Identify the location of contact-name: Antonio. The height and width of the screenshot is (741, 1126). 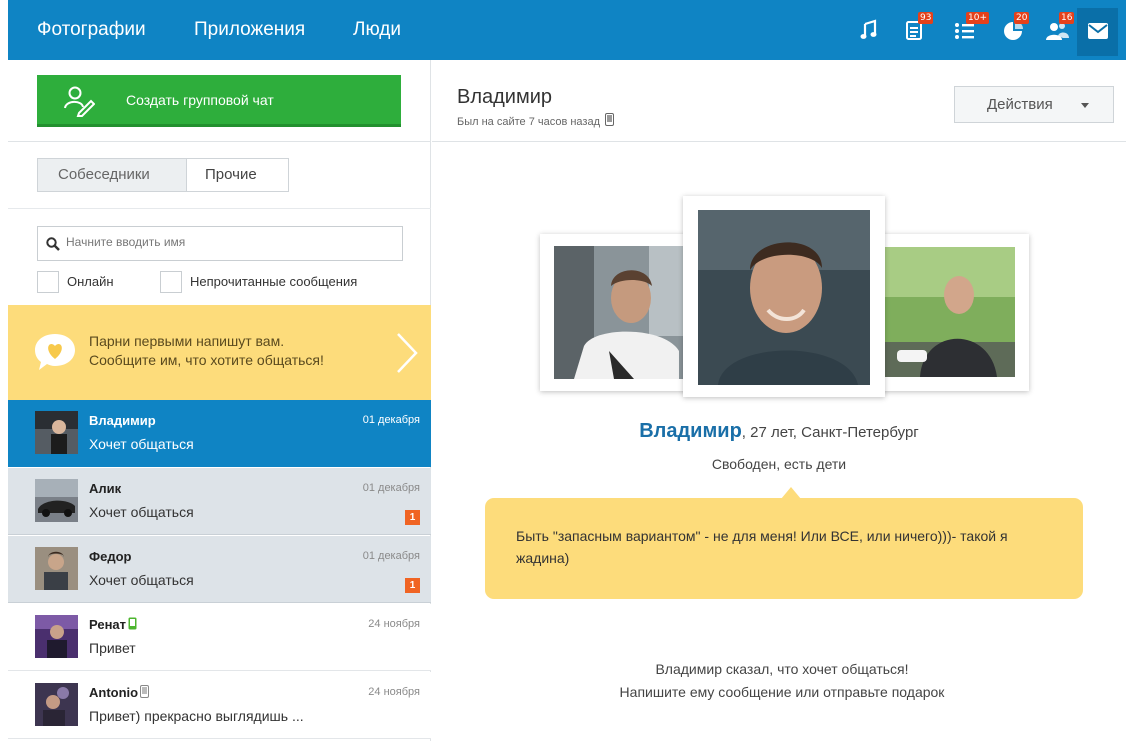
(119, 692).